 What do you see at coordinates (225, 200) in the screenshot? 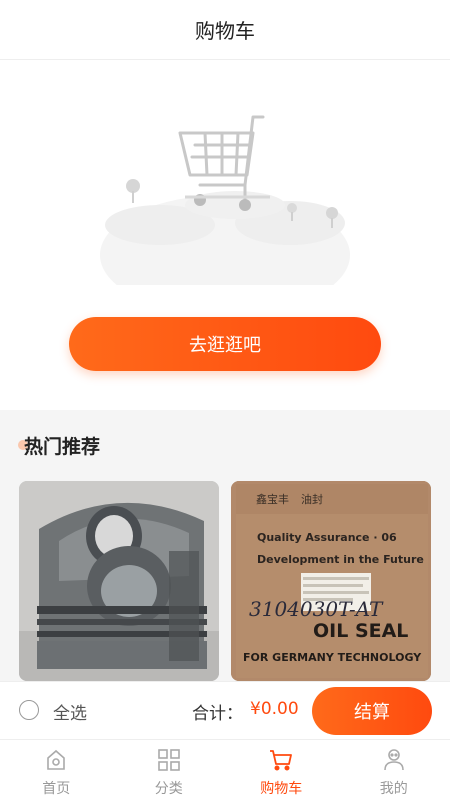
I see `empty-cart-illustration` at bounding box center [225, 200].